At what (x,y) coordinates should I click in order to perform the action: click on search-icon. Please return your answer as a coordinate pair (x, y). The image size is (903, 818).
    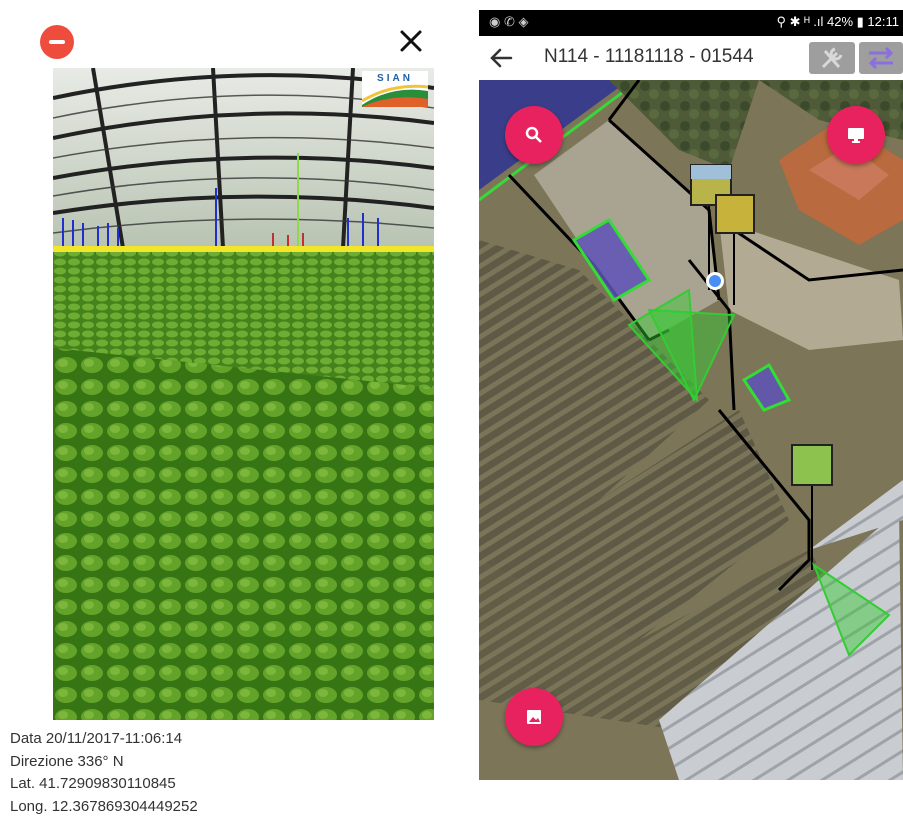
    Looking at the image, I should click on (533, 134).